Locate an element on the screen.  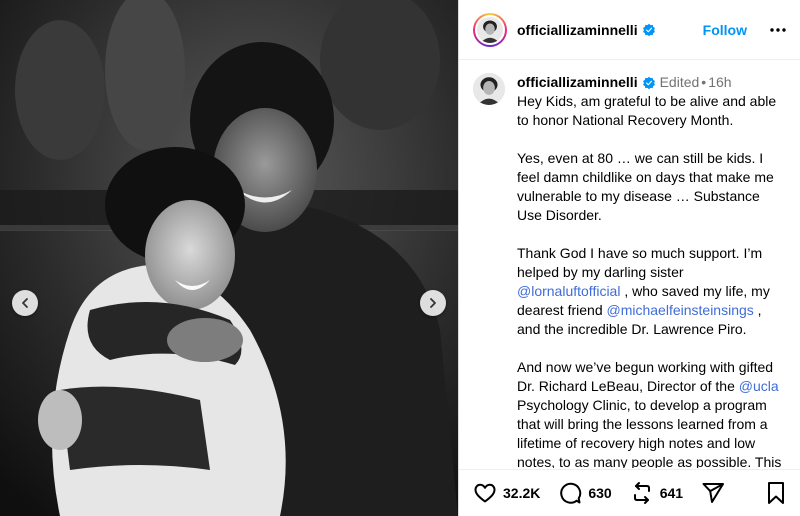
caption-avatar is located at coordinates (489, 89).